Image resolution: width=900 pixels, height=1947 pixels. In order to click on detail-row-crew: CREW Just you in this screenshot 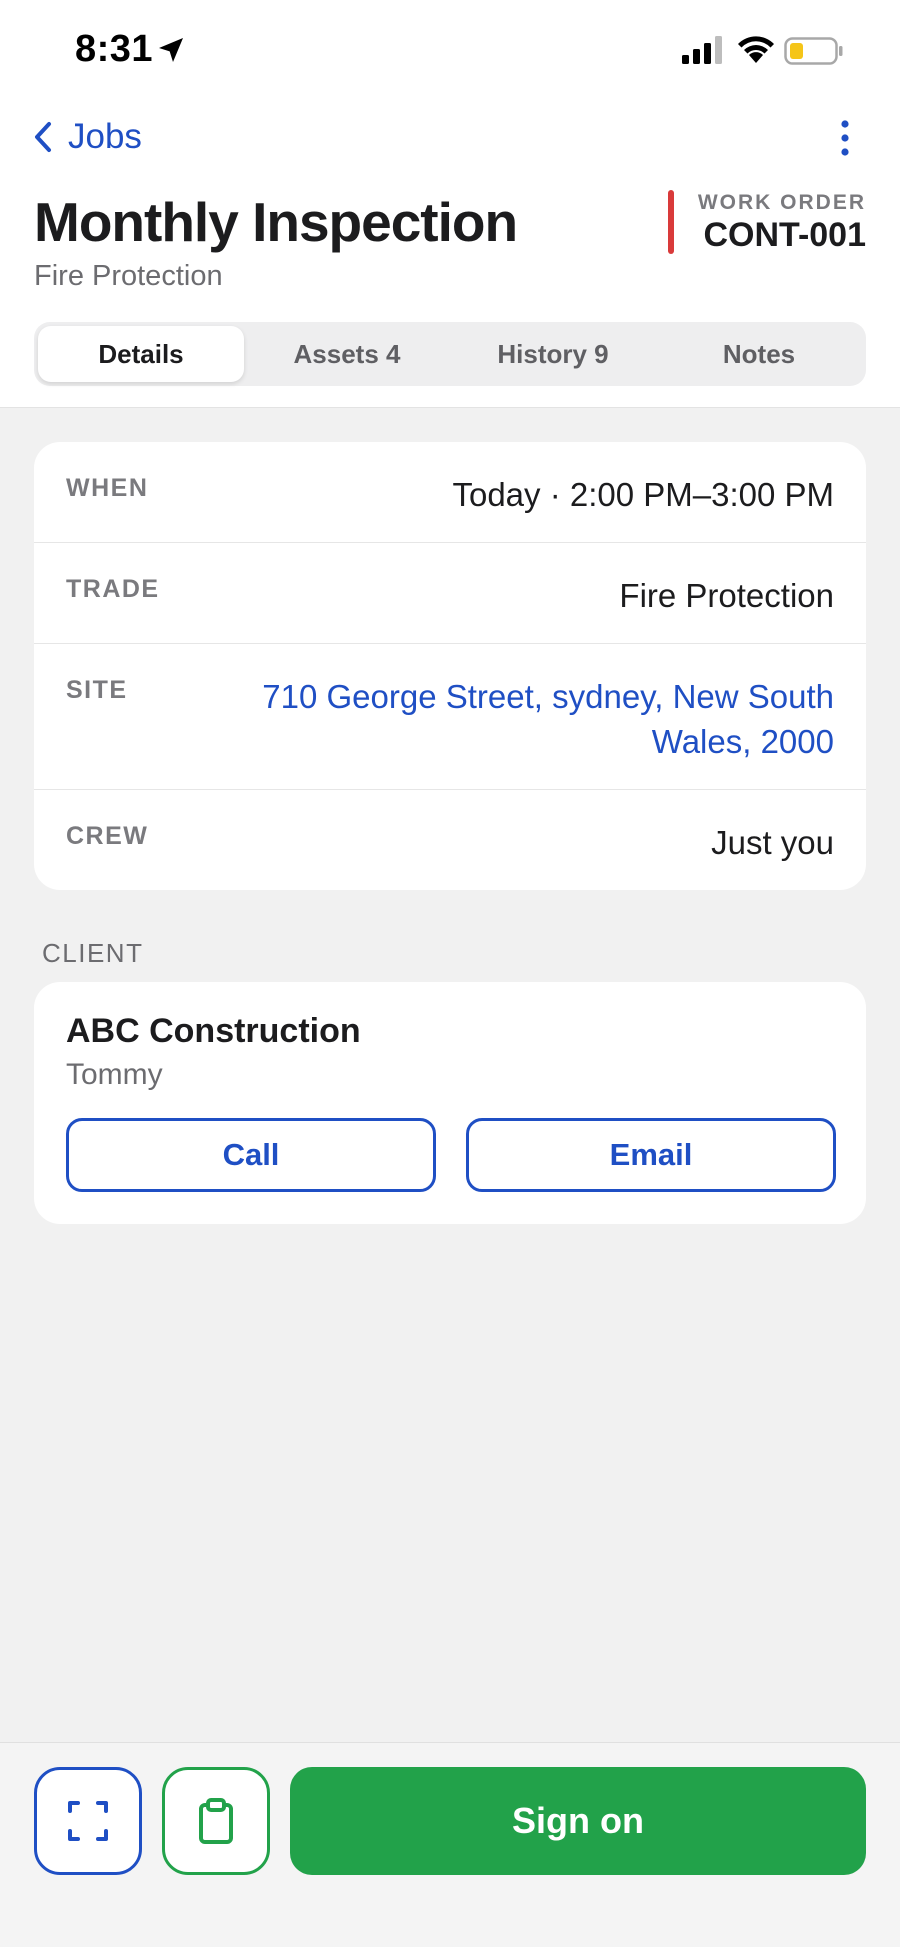, I will do `click(450, 839)`.